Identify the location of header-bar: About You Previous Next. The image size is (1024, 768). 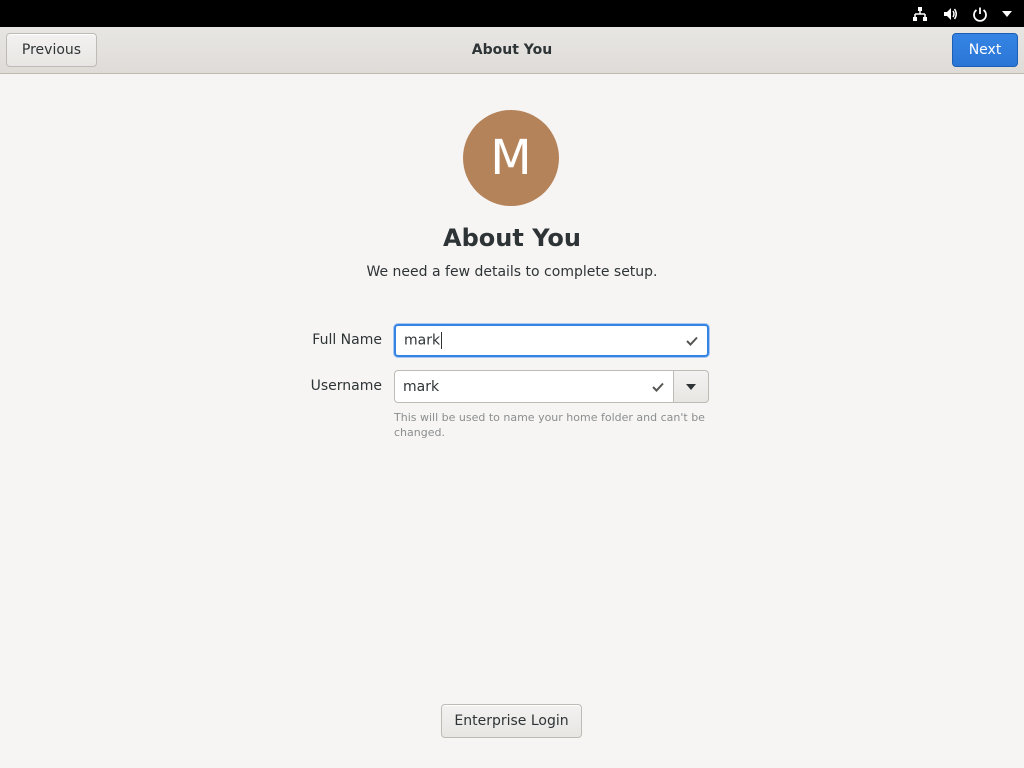
(512, 50).